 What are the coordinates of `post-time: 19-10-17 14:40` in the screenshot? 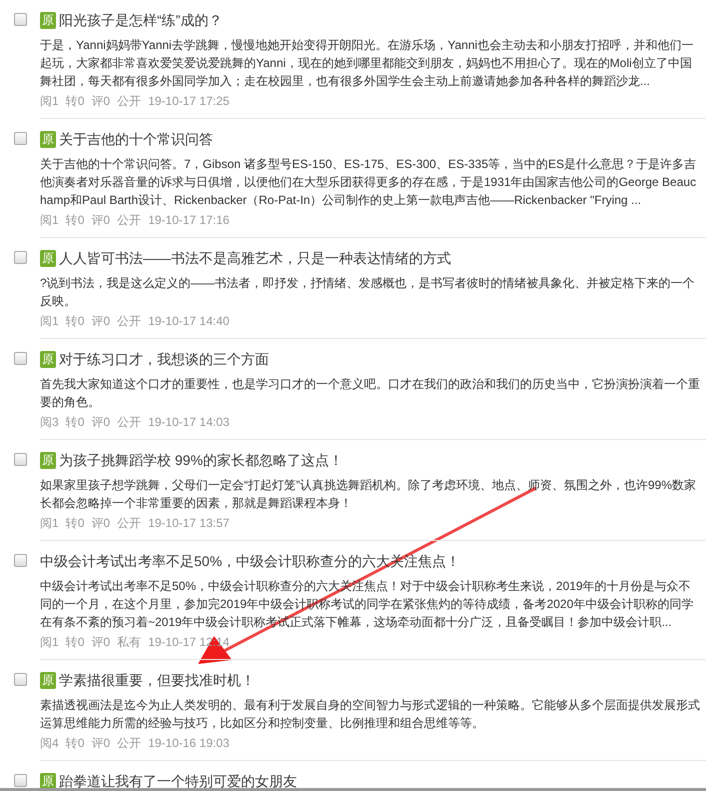 It's located at (189, 321).